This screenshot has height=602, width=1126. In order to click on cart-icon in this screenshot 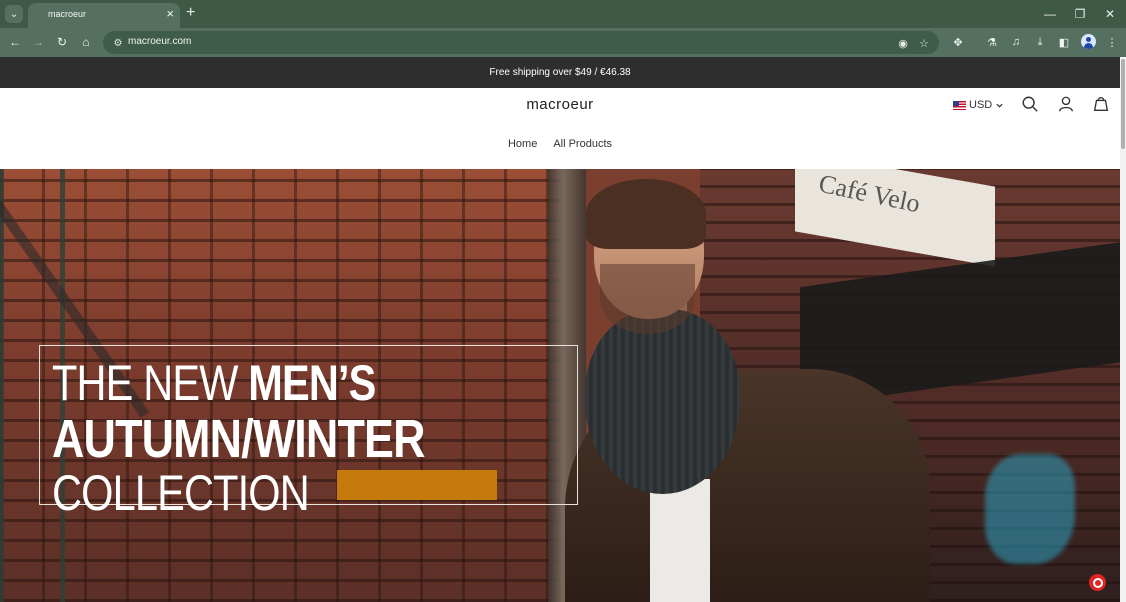, I will do `click(1101, 104)`.